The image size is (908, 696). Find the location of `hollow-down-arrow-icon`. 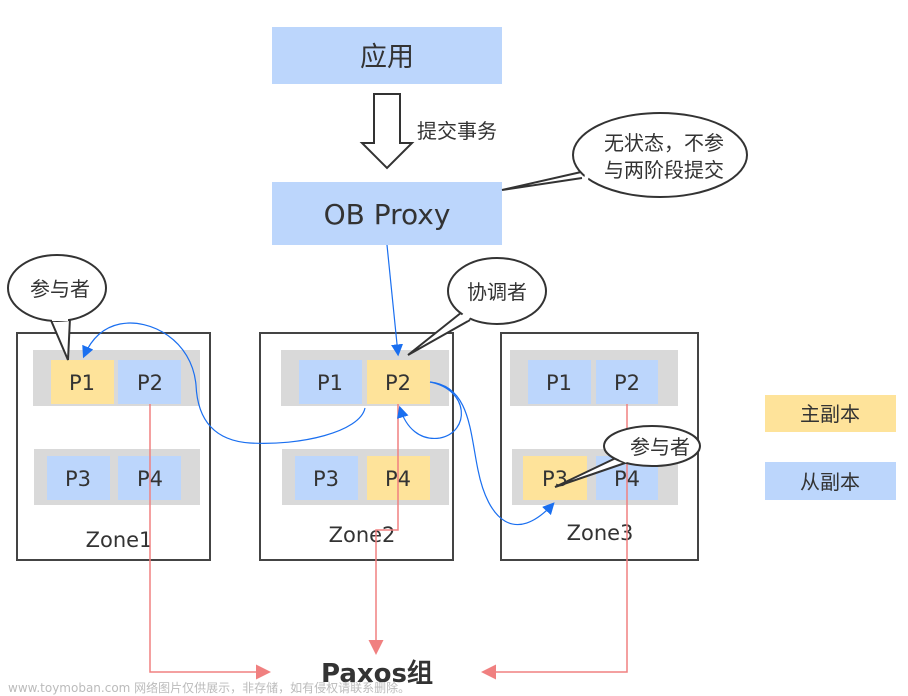

hollow-down-arrow-icon is located at coordinates (387, 131).